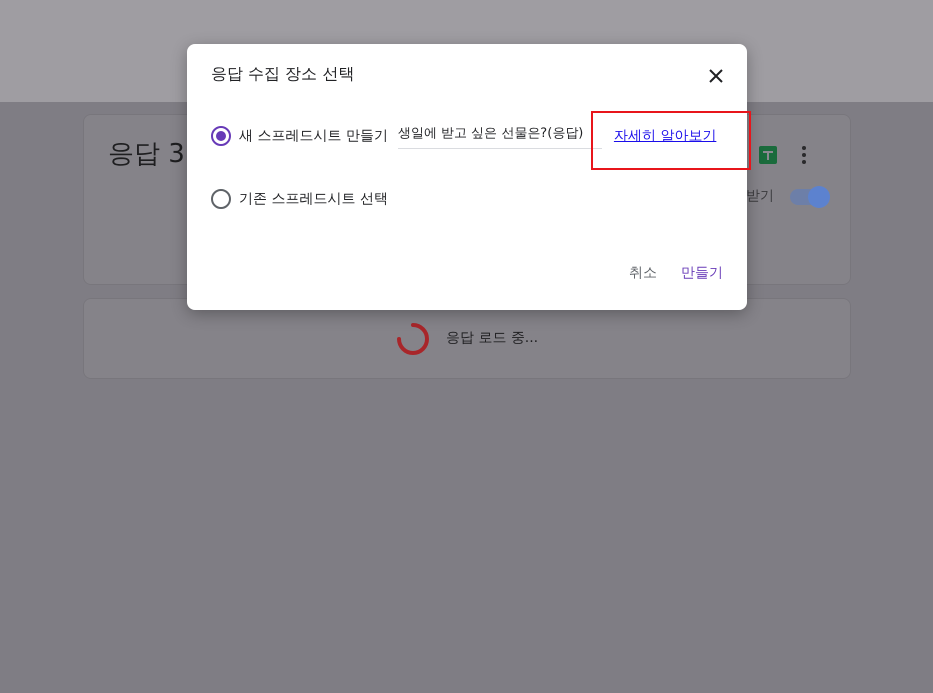 The width and height of the screenshot is (933, 693). Describe the element at coordinates (313, 199) in the screenshot. I see `option-label: 기존 스프레드시트 선택` at that location.